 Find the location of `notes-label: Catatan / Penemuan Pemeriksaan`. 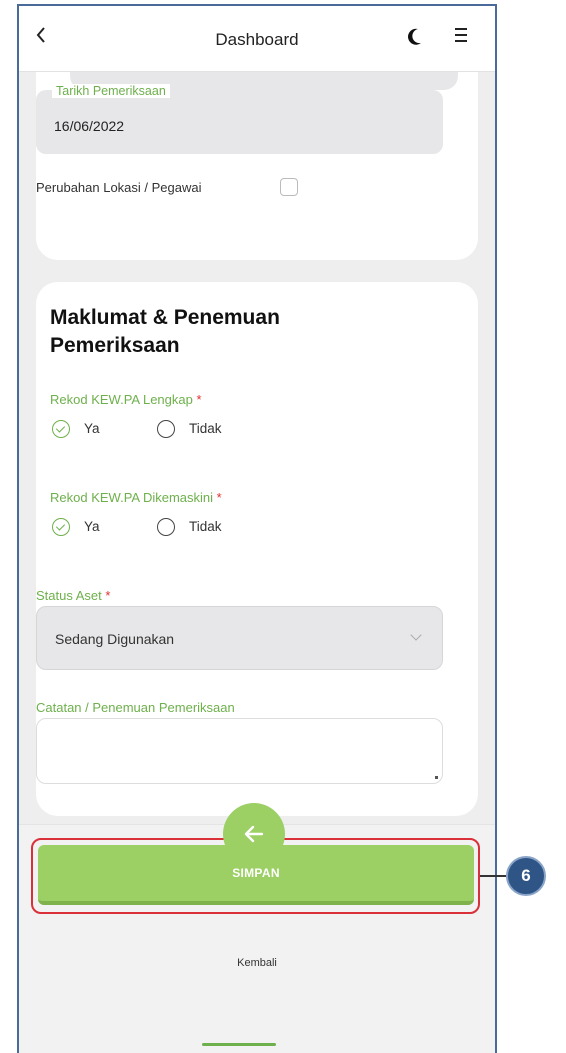

notes-label: Catatan / Penemuan Pemeriksaan is located at coordinates (135, 707).